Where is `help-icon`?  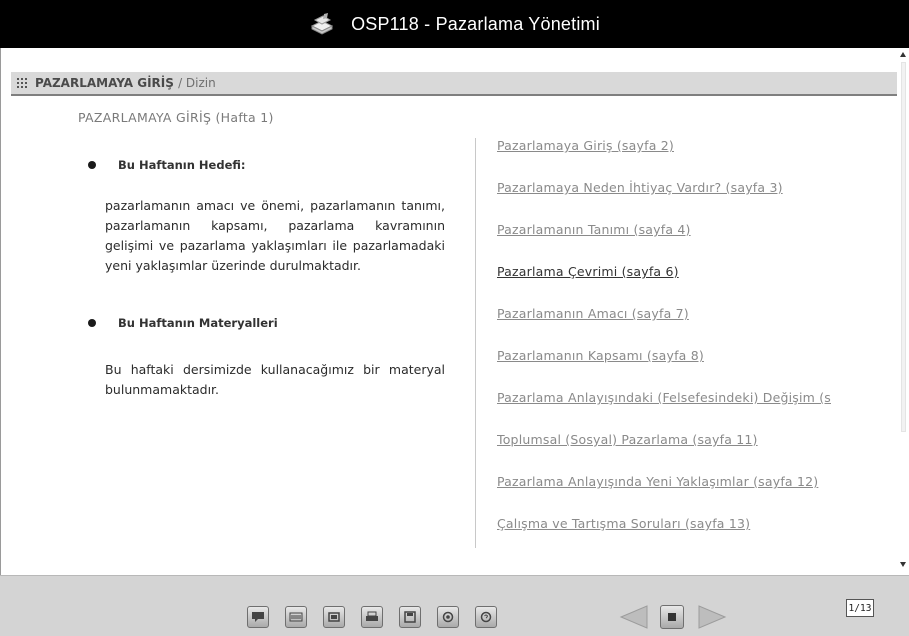
help-icon is located at coordinates (486, 617).